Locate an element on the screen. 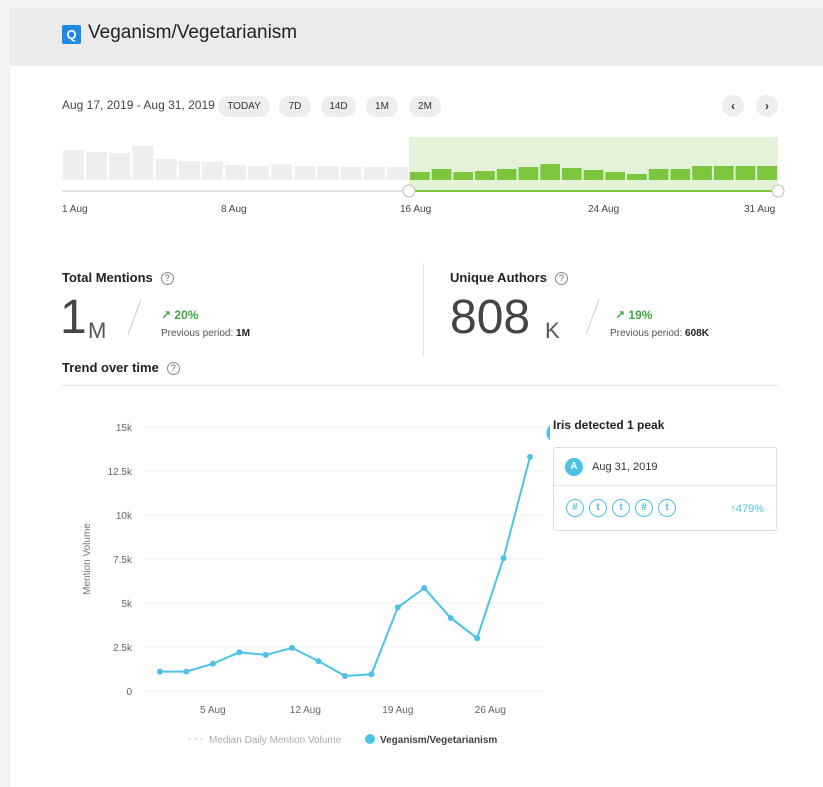 The width and height of the screenshot is (823, 787). page-header: Q Veganism/Vegetarianism is located at coordinates (416, 37).